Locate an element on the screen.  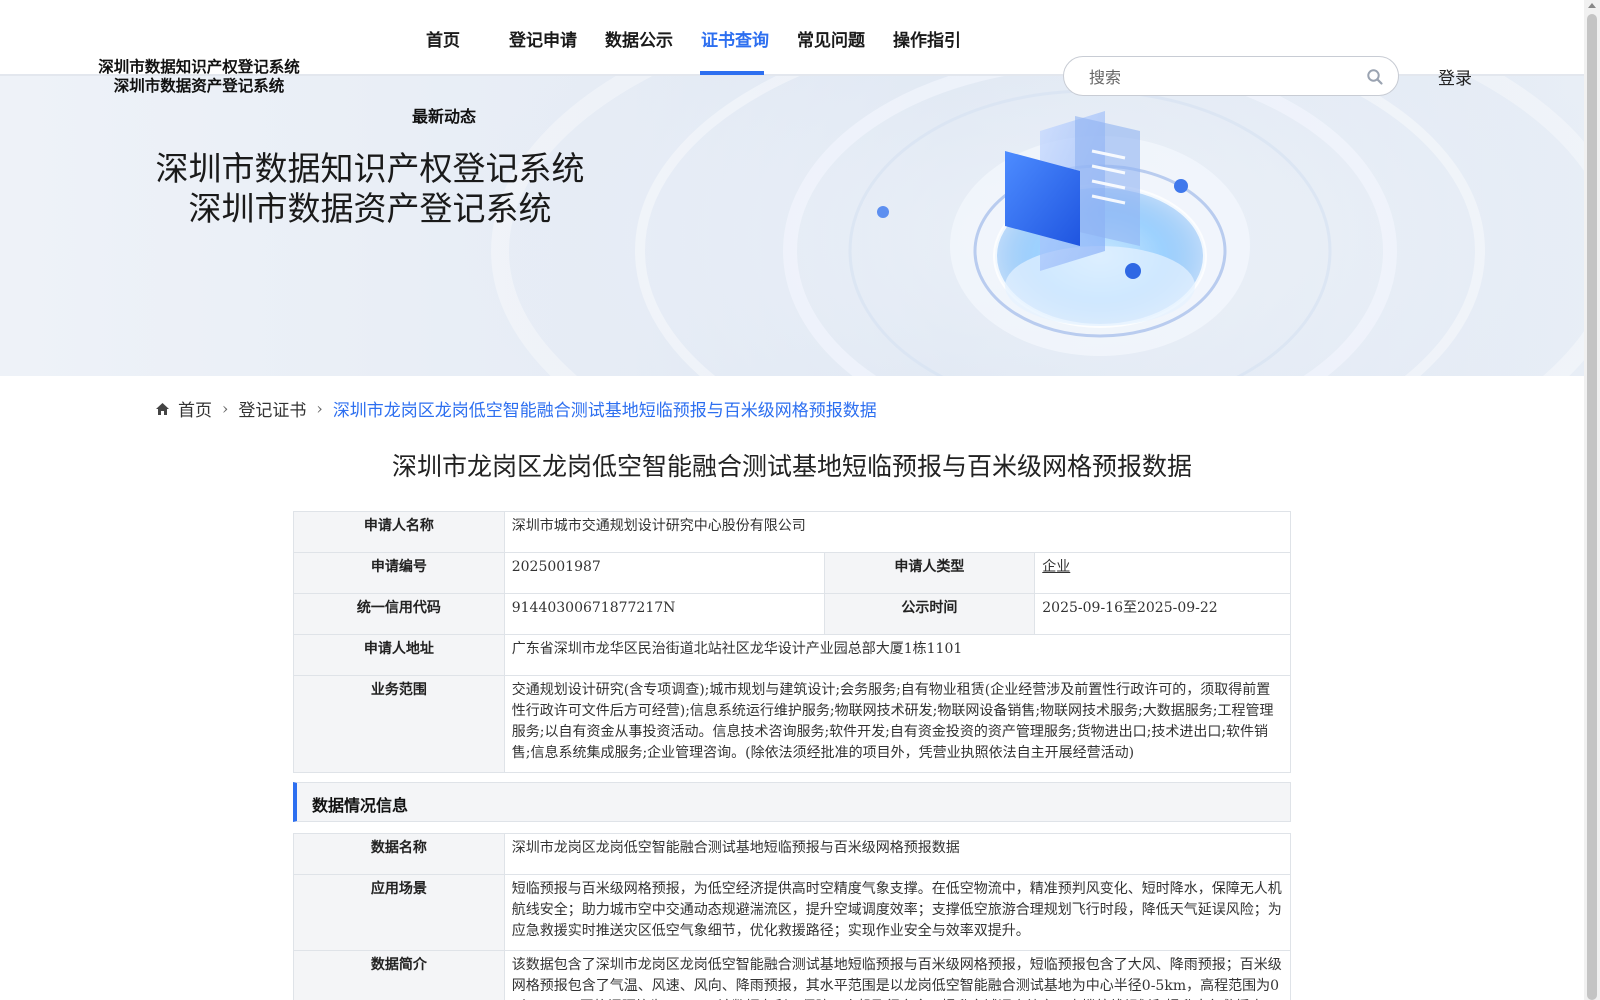
nav-data-publicity: 数据公示 is located at coordinates (639, 38).